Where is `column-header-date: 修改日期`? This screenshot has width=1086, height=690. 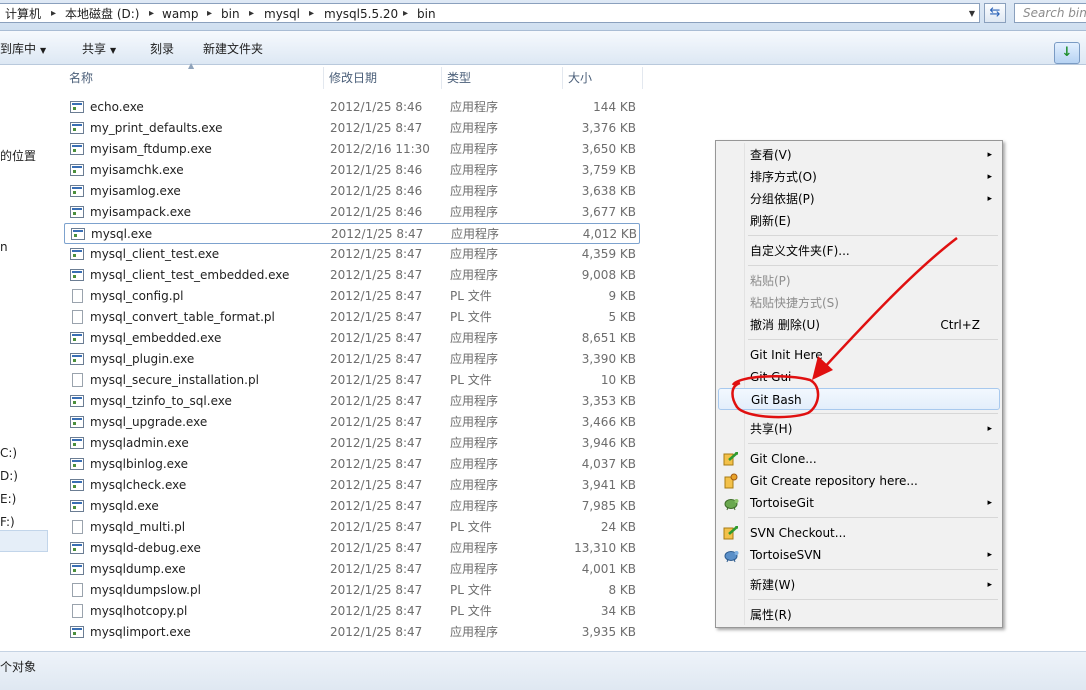
column-header-date: 修改日期 is located at coordinates (383, 78).